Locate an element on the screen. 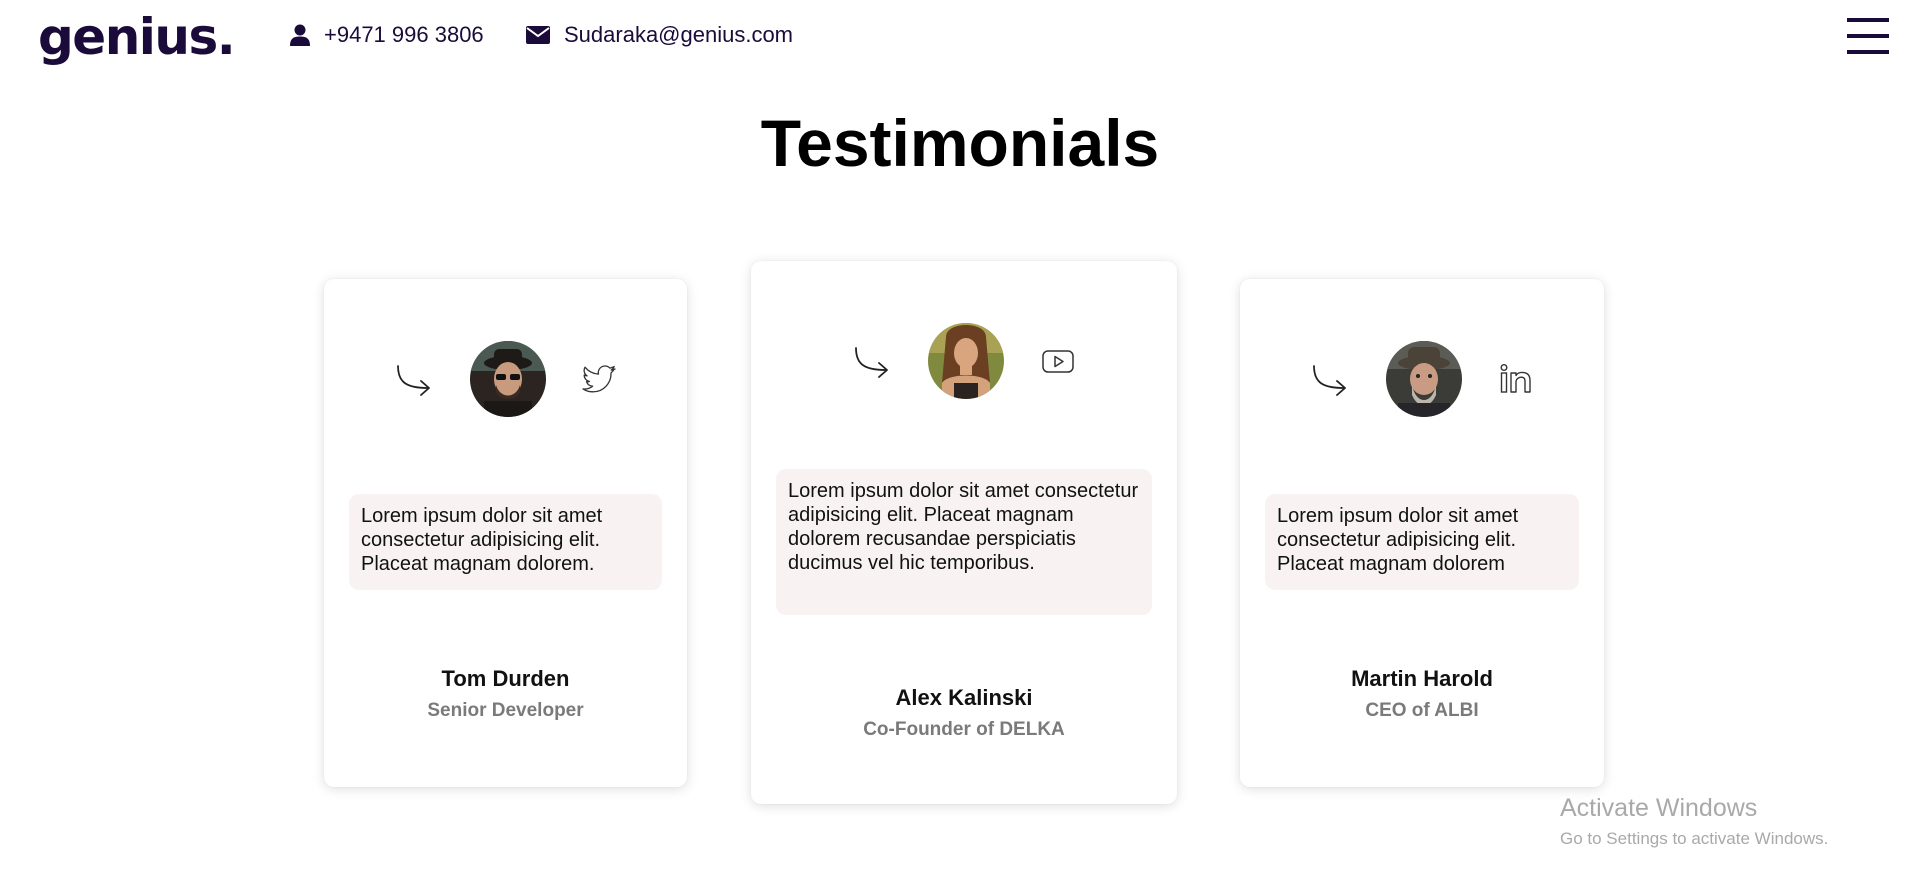 Image resolution: width=1920 pixels, height=884 pixels. watermark-title: Activate Windows is located at coordinates (1659, 808).